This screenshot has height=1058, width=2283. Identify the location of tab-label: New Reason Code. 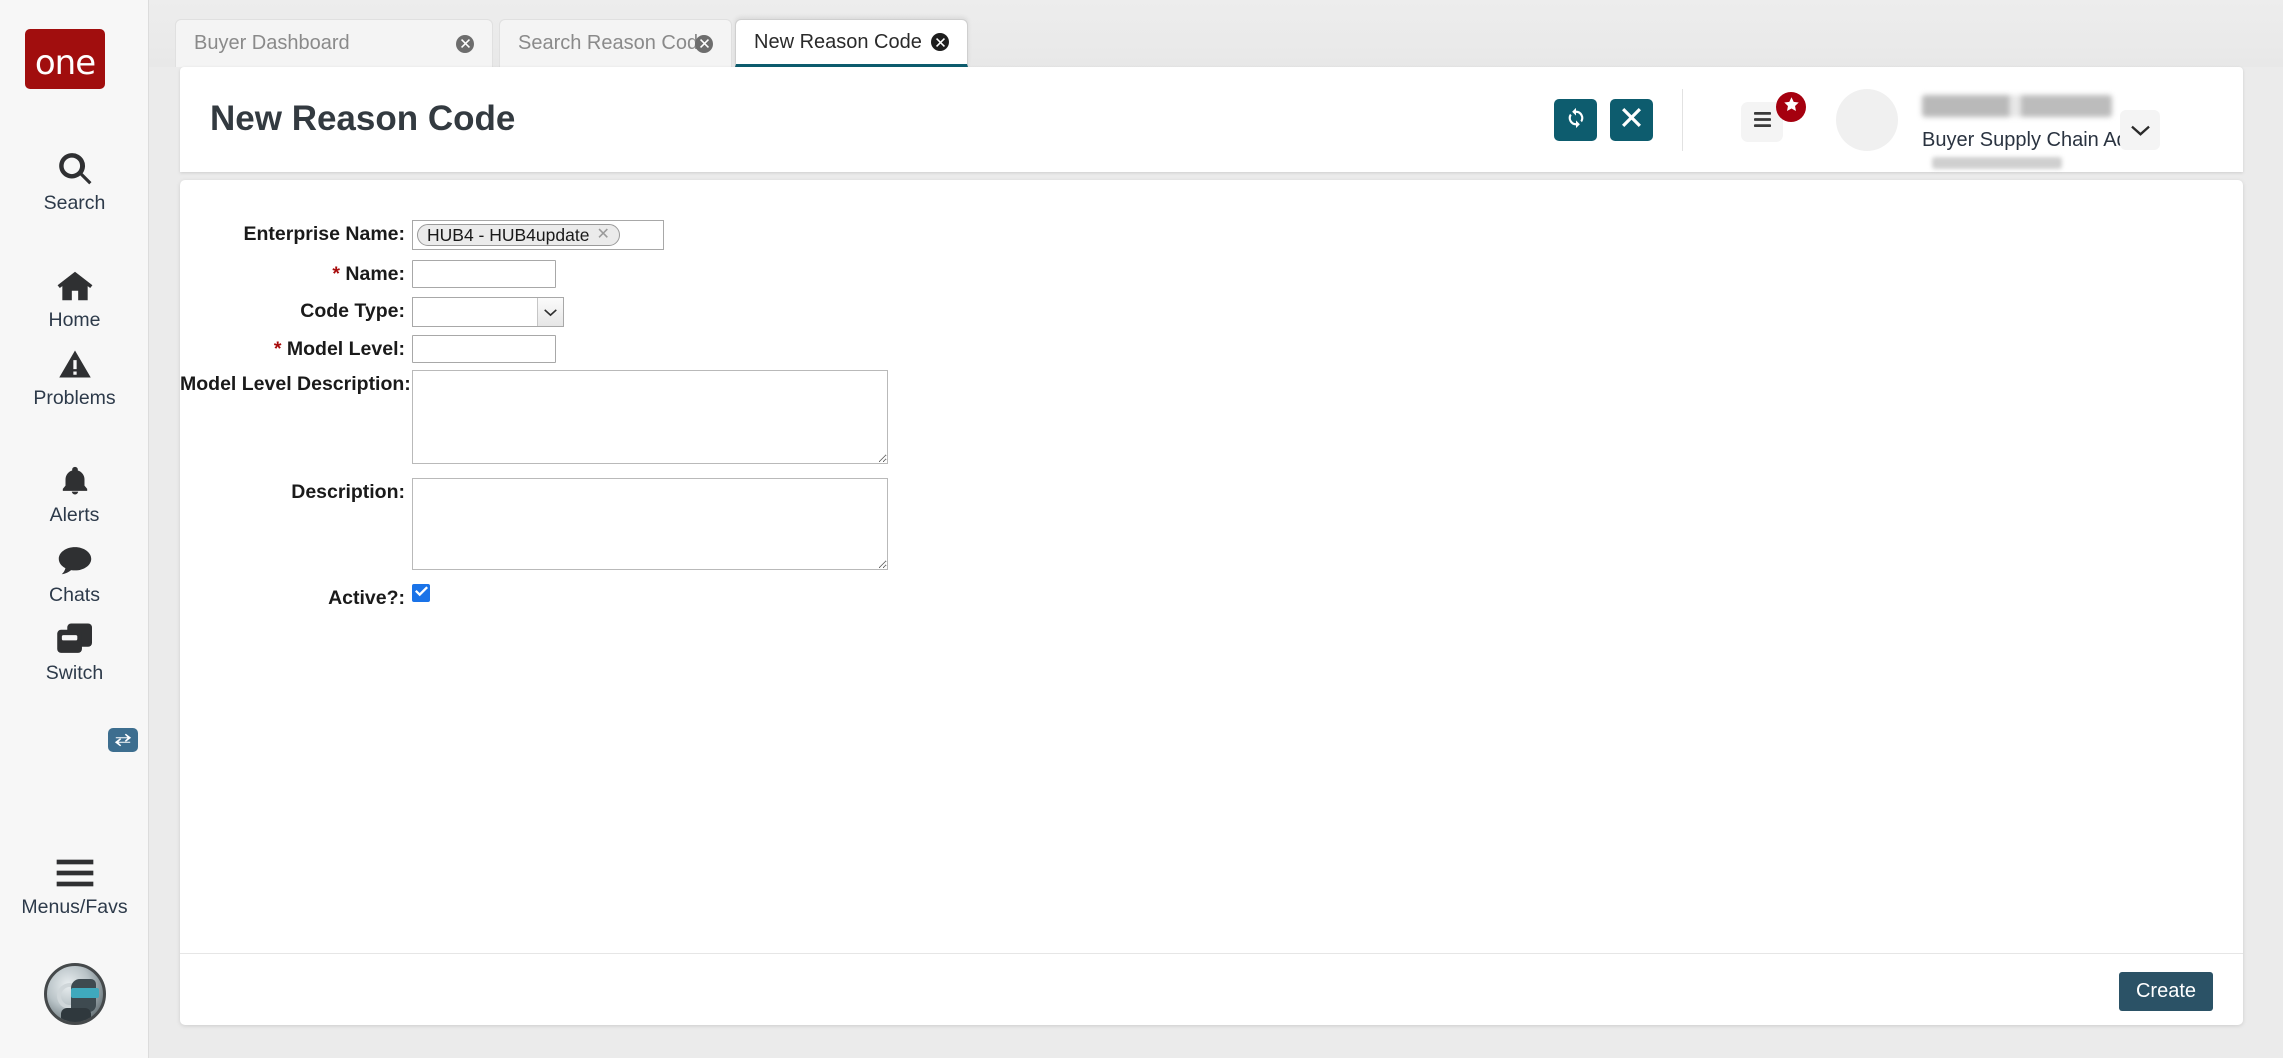
(838, 41).